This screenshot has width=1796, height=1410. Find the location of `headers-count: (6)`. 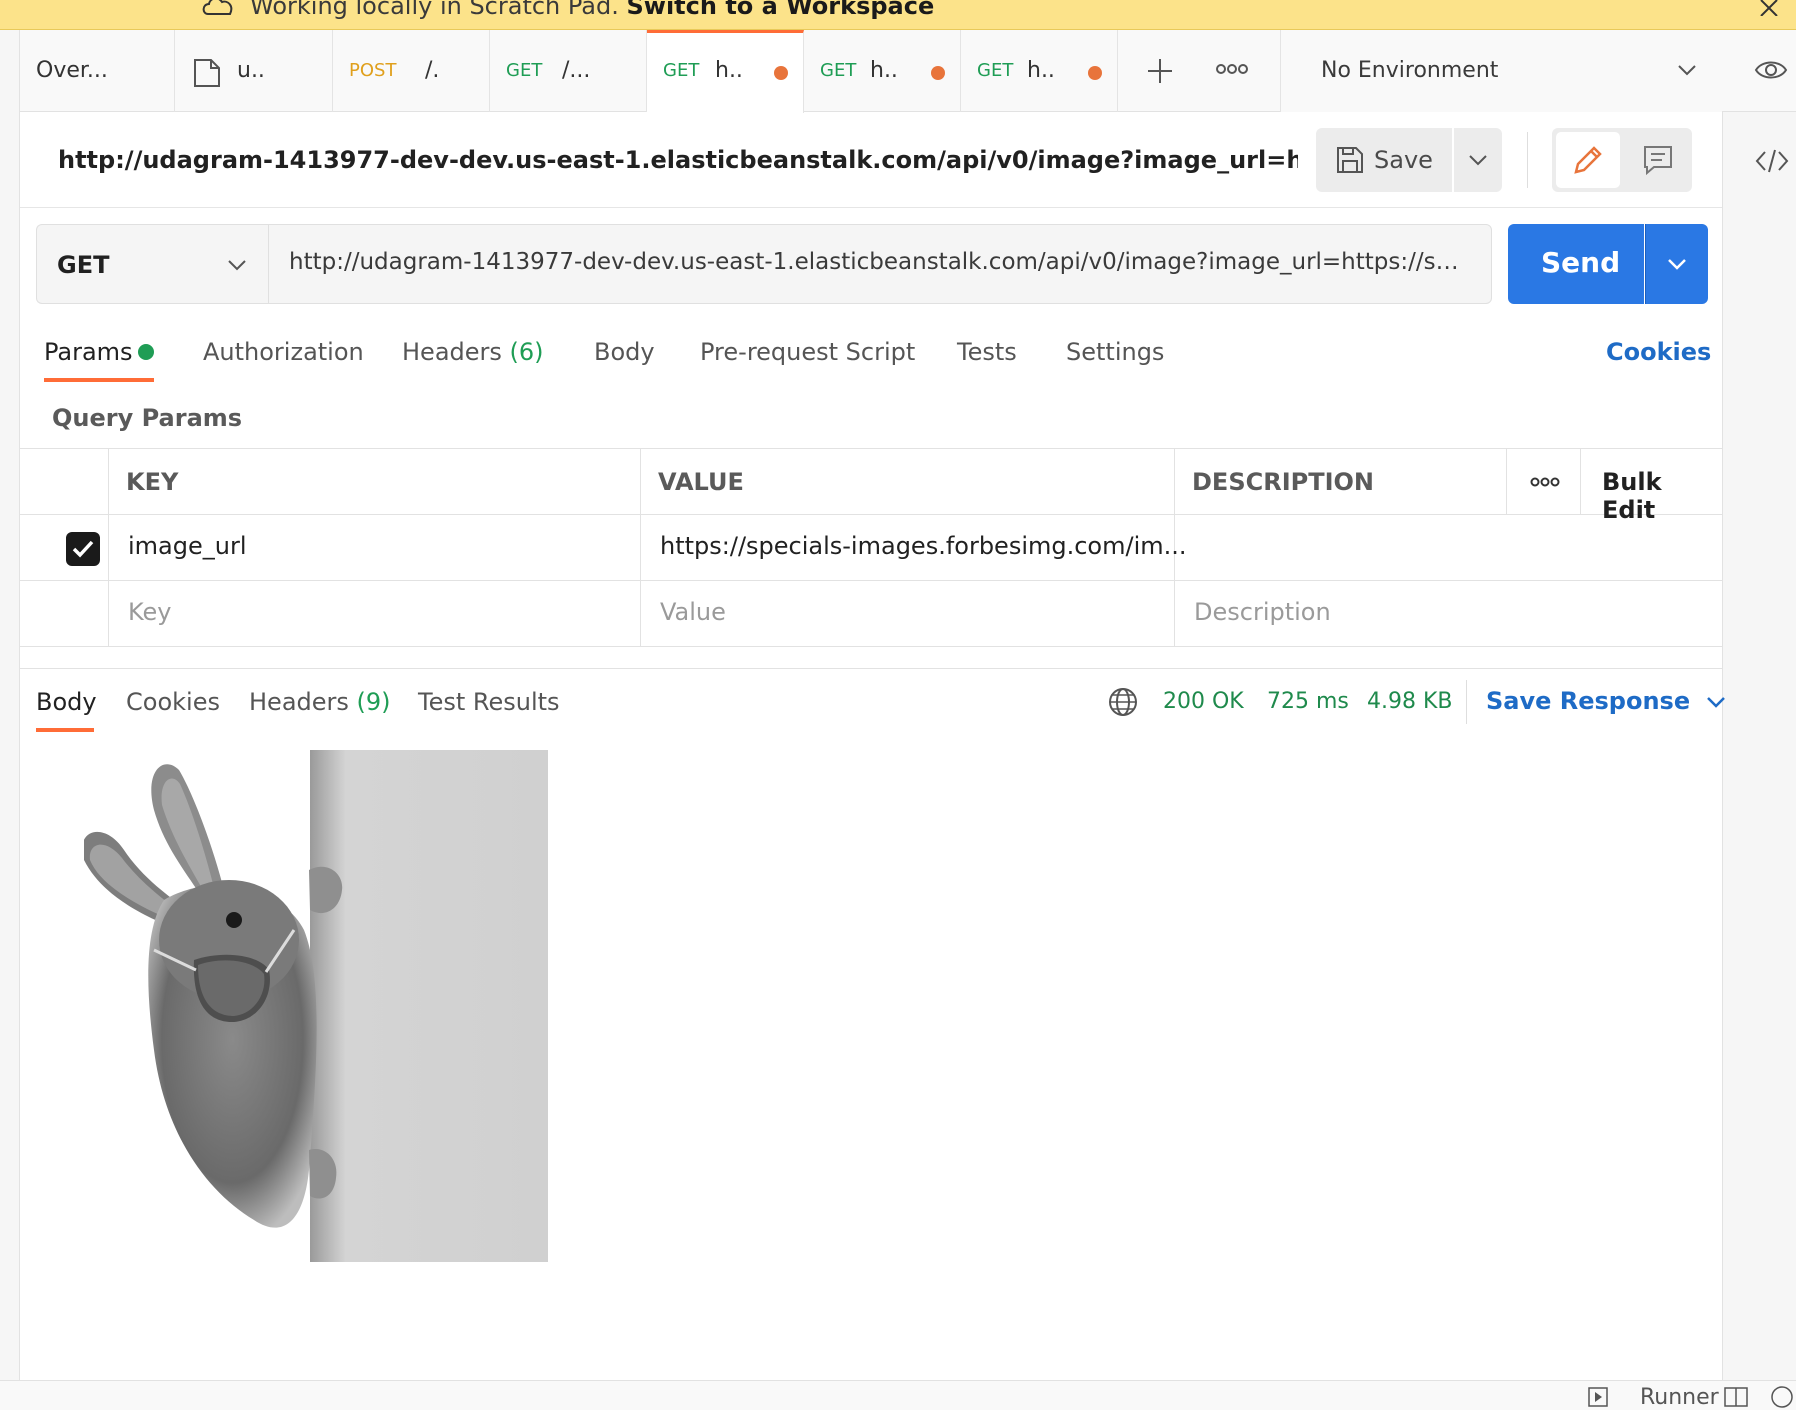

headers-count: (6) is located at coordinates (526, 352).